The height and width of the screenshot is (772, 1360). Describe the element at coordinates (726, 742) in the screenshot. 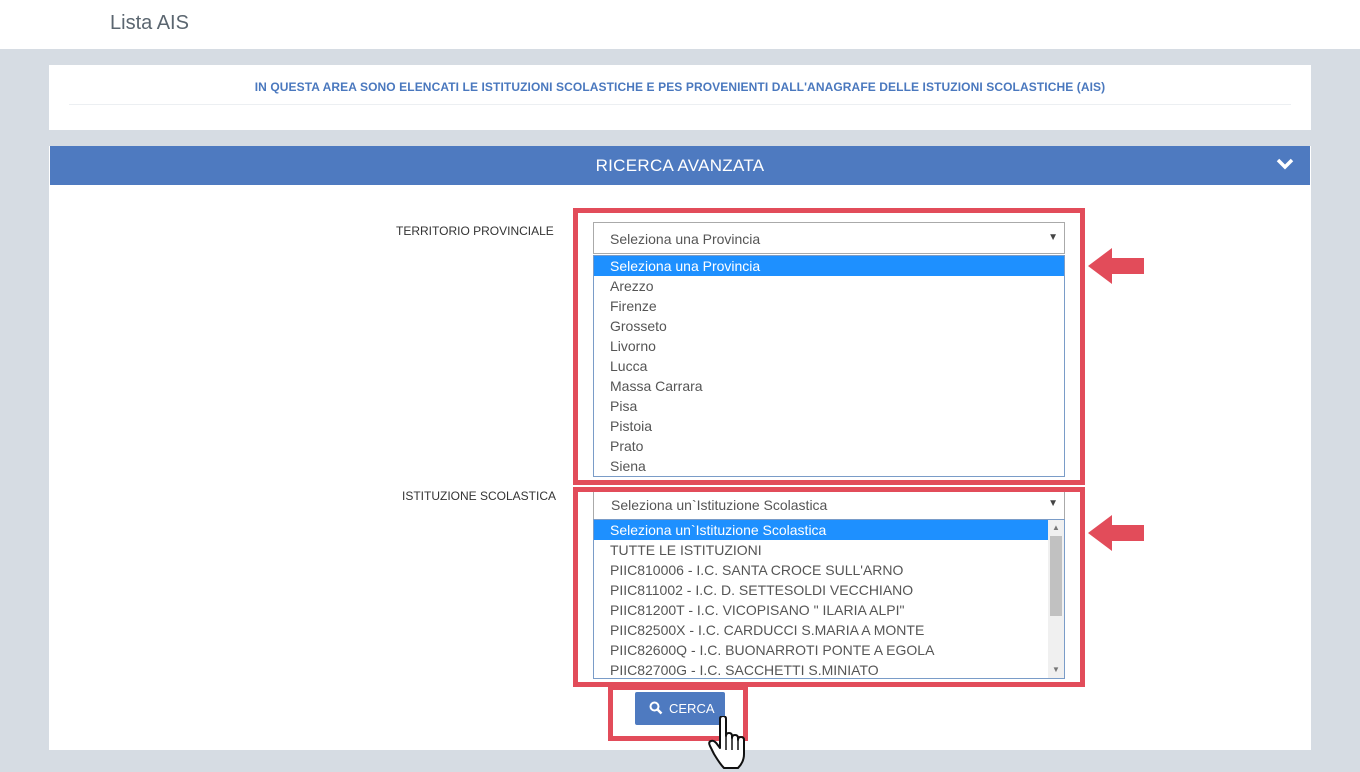

I see `hand-pointer-icon` at that location.